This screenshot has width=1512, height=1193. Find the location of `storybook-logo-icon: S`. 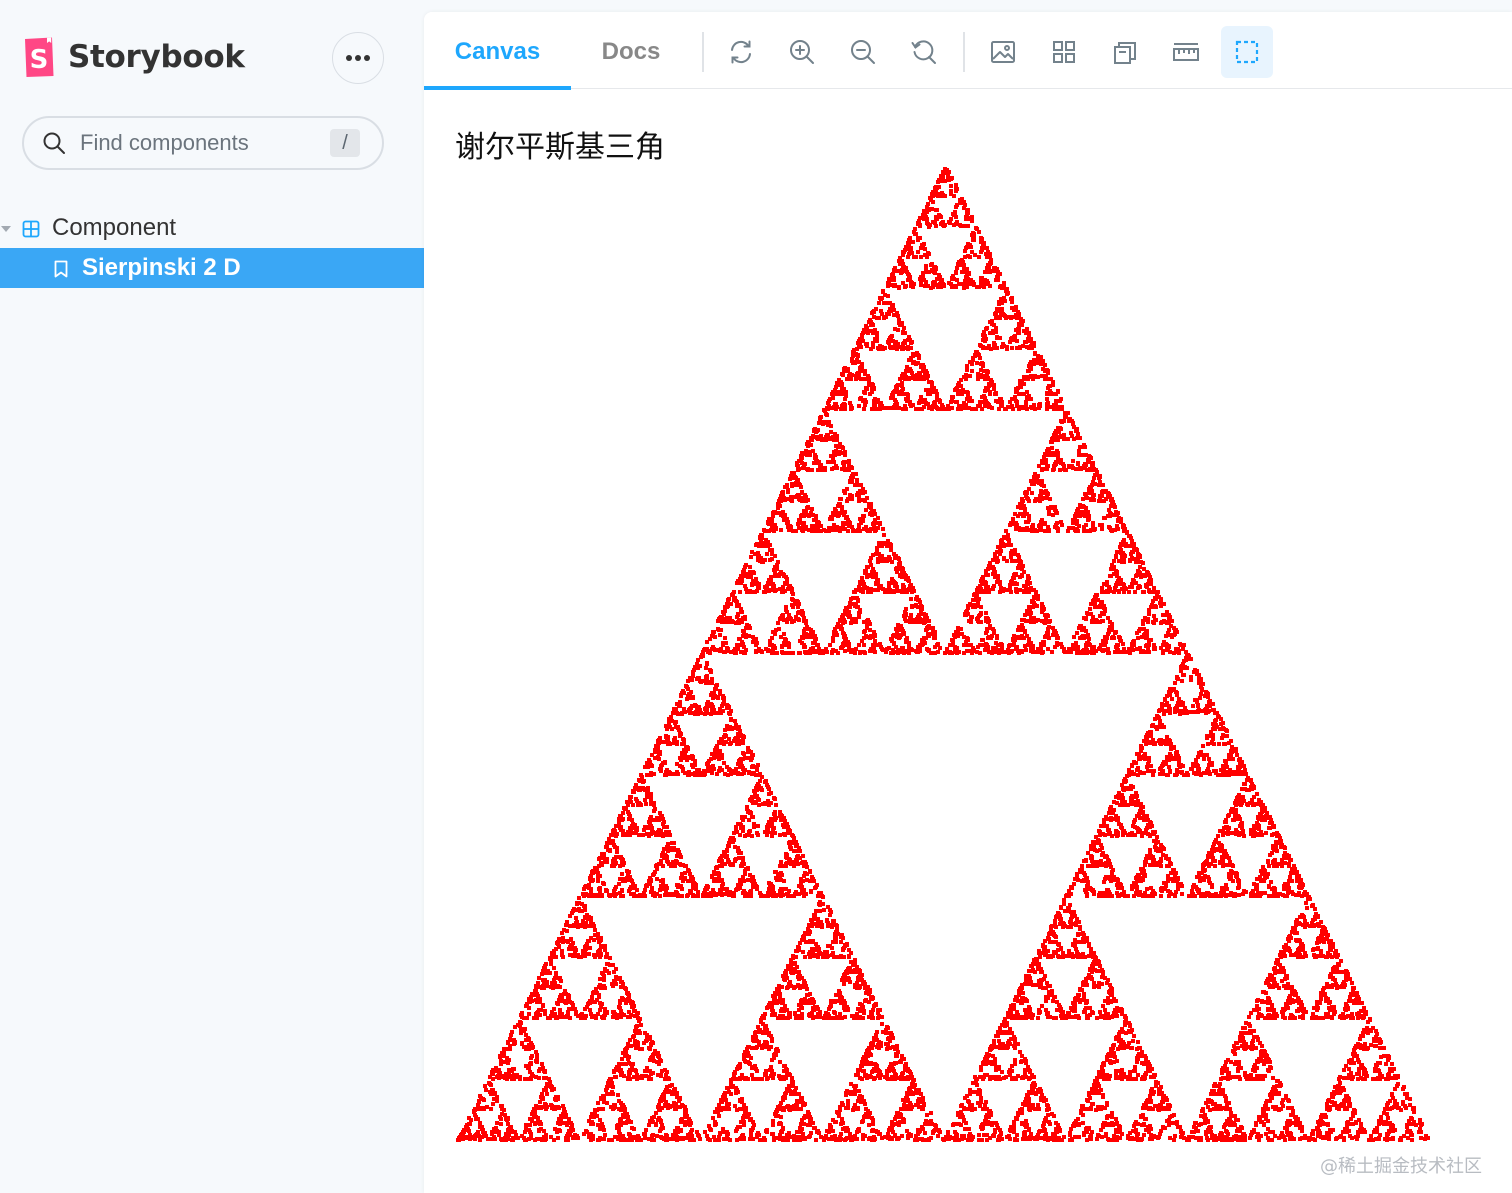

storybook-logo-icon: S is located at coordinates (39, 57).